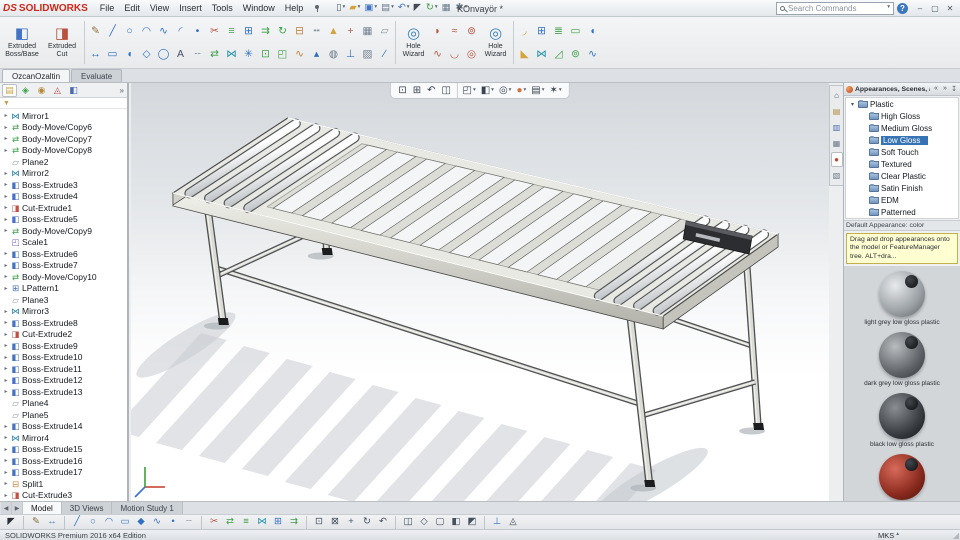 The height and width of the screenshot is (540, 960). I want to click on feature-tree-item: ▸ ⇄ Body-Move/Copy6, so click(63, 128).